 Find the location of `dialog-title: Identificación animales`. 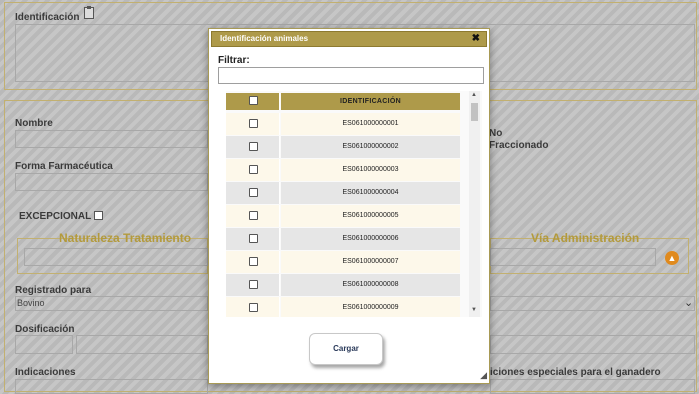

dialog-title: Identificación animales is located at coordinates (264, 38).